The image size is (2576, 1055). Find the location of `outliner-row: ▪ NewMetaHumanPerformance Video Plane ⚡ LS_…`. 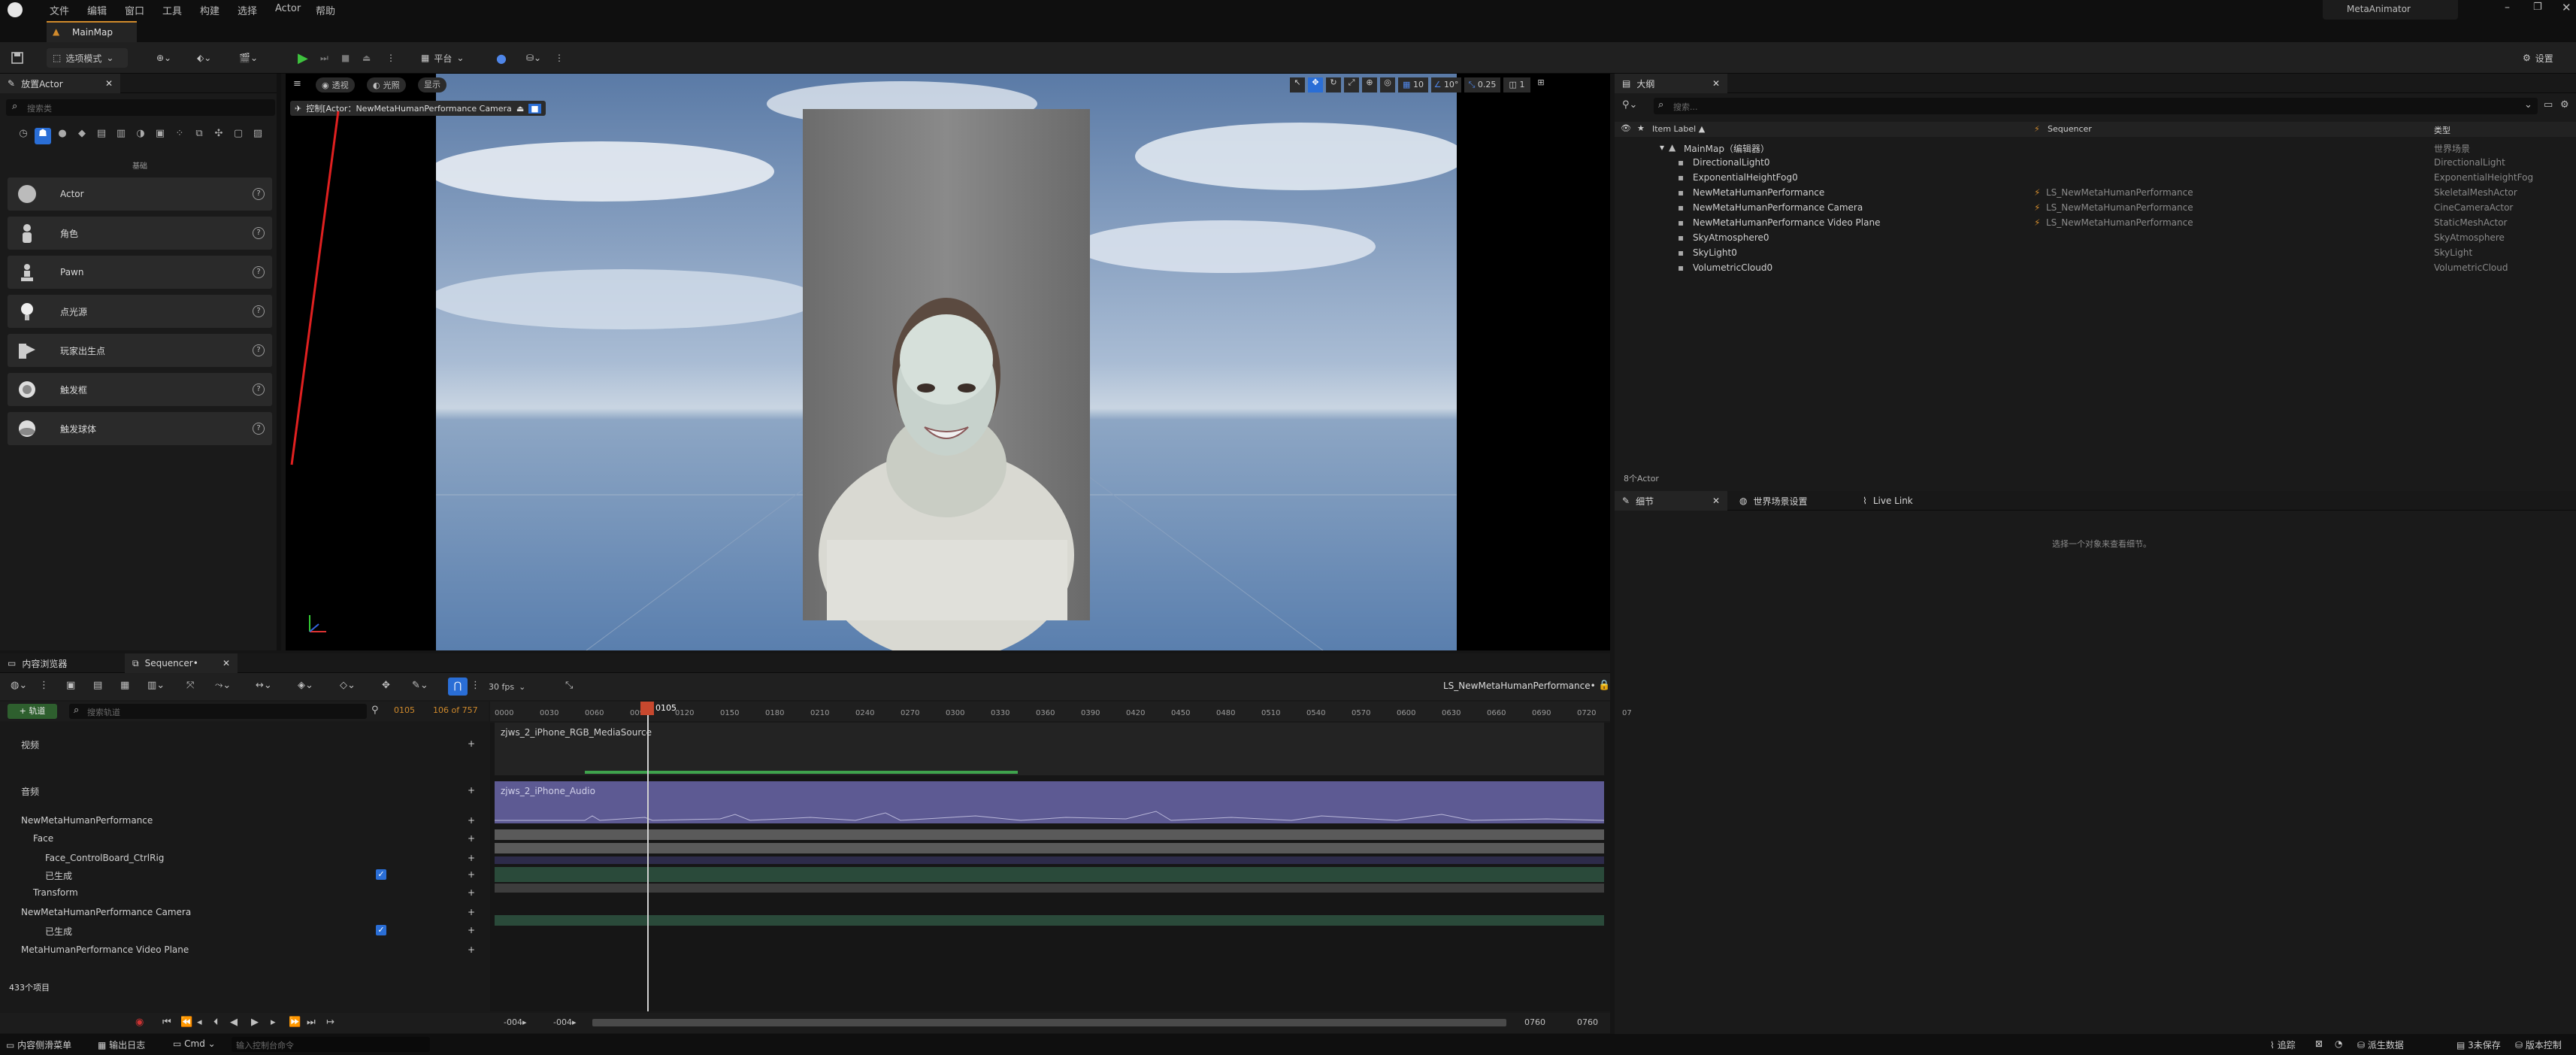

outliner-row: ▪ NewMetaHumanPerformance Video Plane ⚡ LS_… is located at coordinates (2095, 223).